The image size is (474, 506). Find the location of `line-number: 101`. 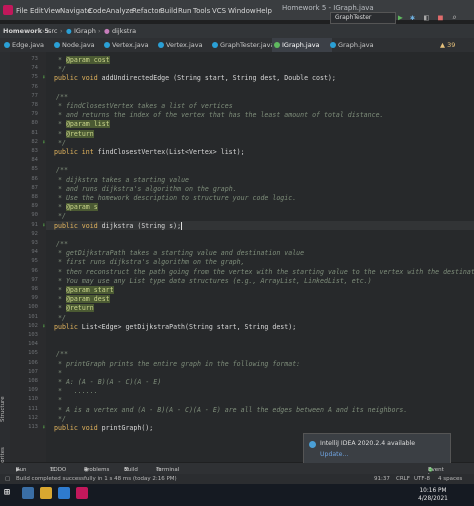

line-number: 101 is located at coordinates (33, 316).